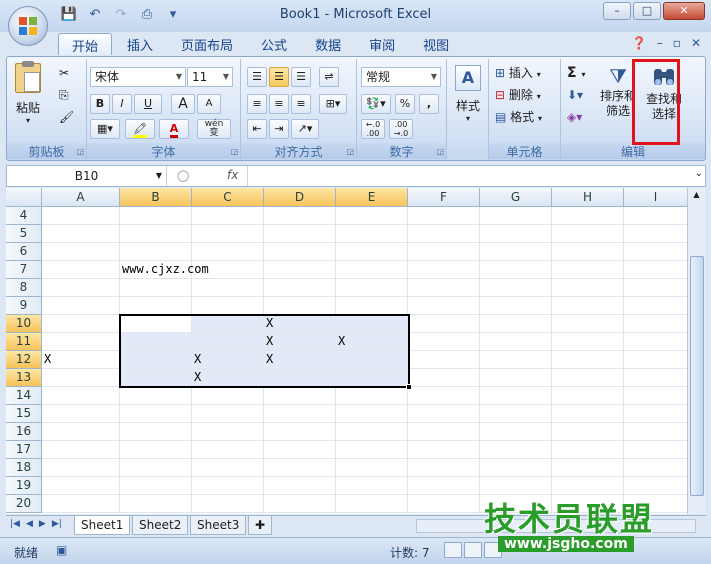 This screenshot has width=711, height=564. I want to click on font-color-button: A, so click(174, 129).